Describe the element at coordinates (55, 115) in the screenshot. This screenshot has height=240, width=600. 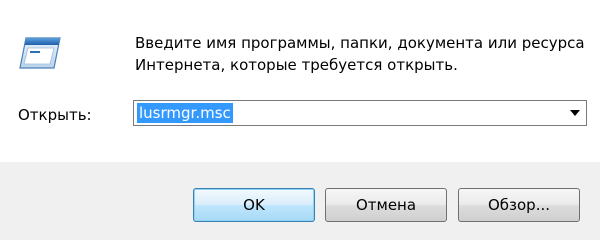
I see `open-label: Открыть:` at that location.